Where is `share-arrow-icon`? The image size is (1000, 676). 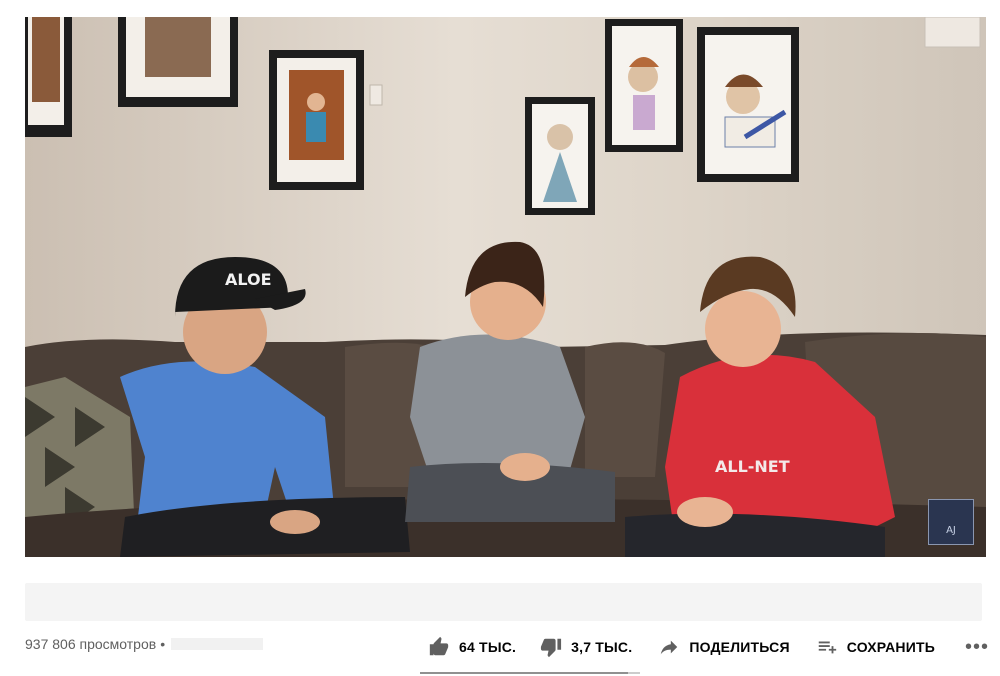
share-arrow-icon is located at coordinates (669, 647).